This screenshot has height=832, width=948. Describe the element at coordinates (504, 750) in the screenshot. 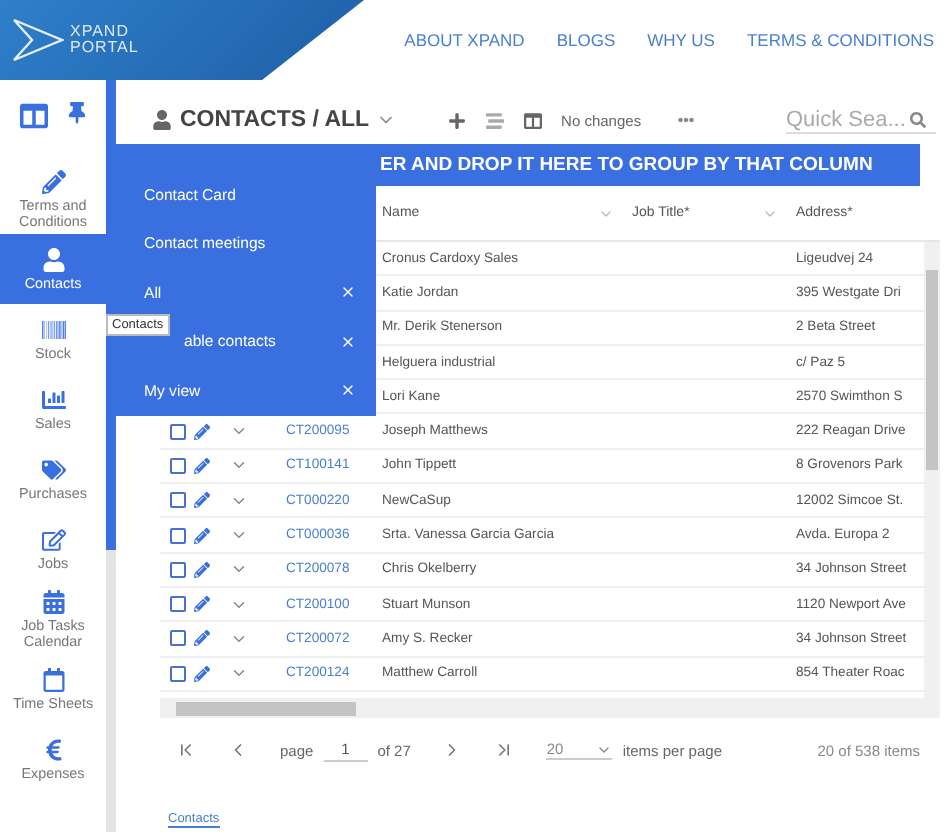

I see `last-page-button` at that location.